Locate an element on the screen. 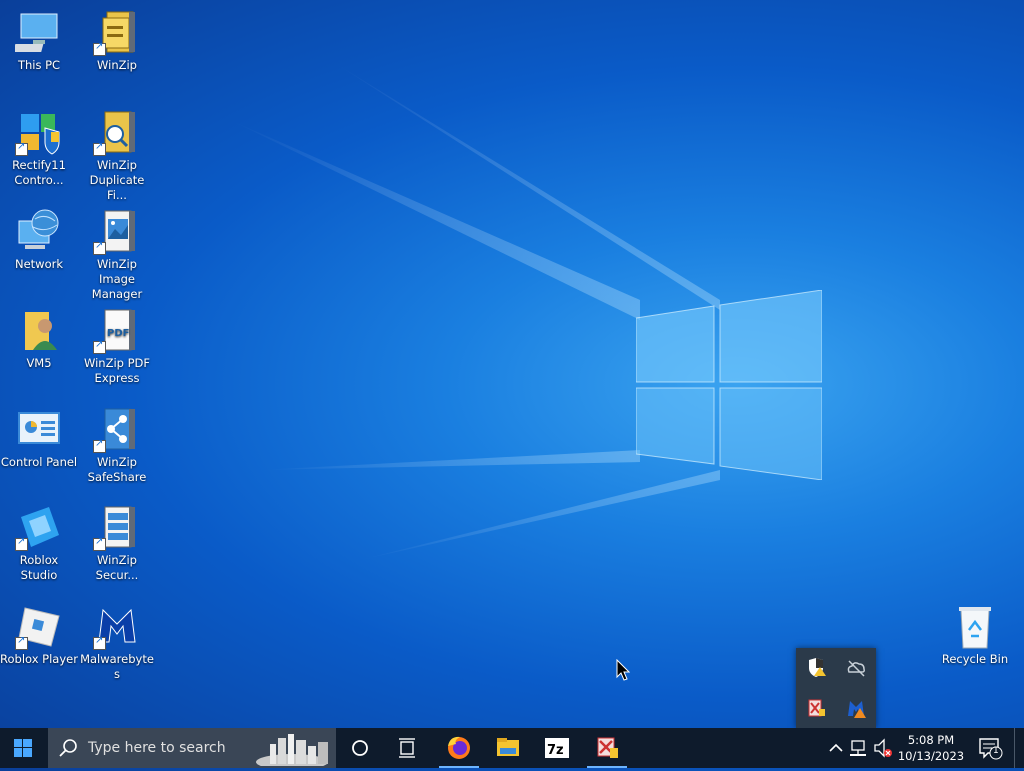 Image resolution: width=1024 pixels, height=771 pixels. clock-time: 5:08 PM is located at coordinates (931, 740).